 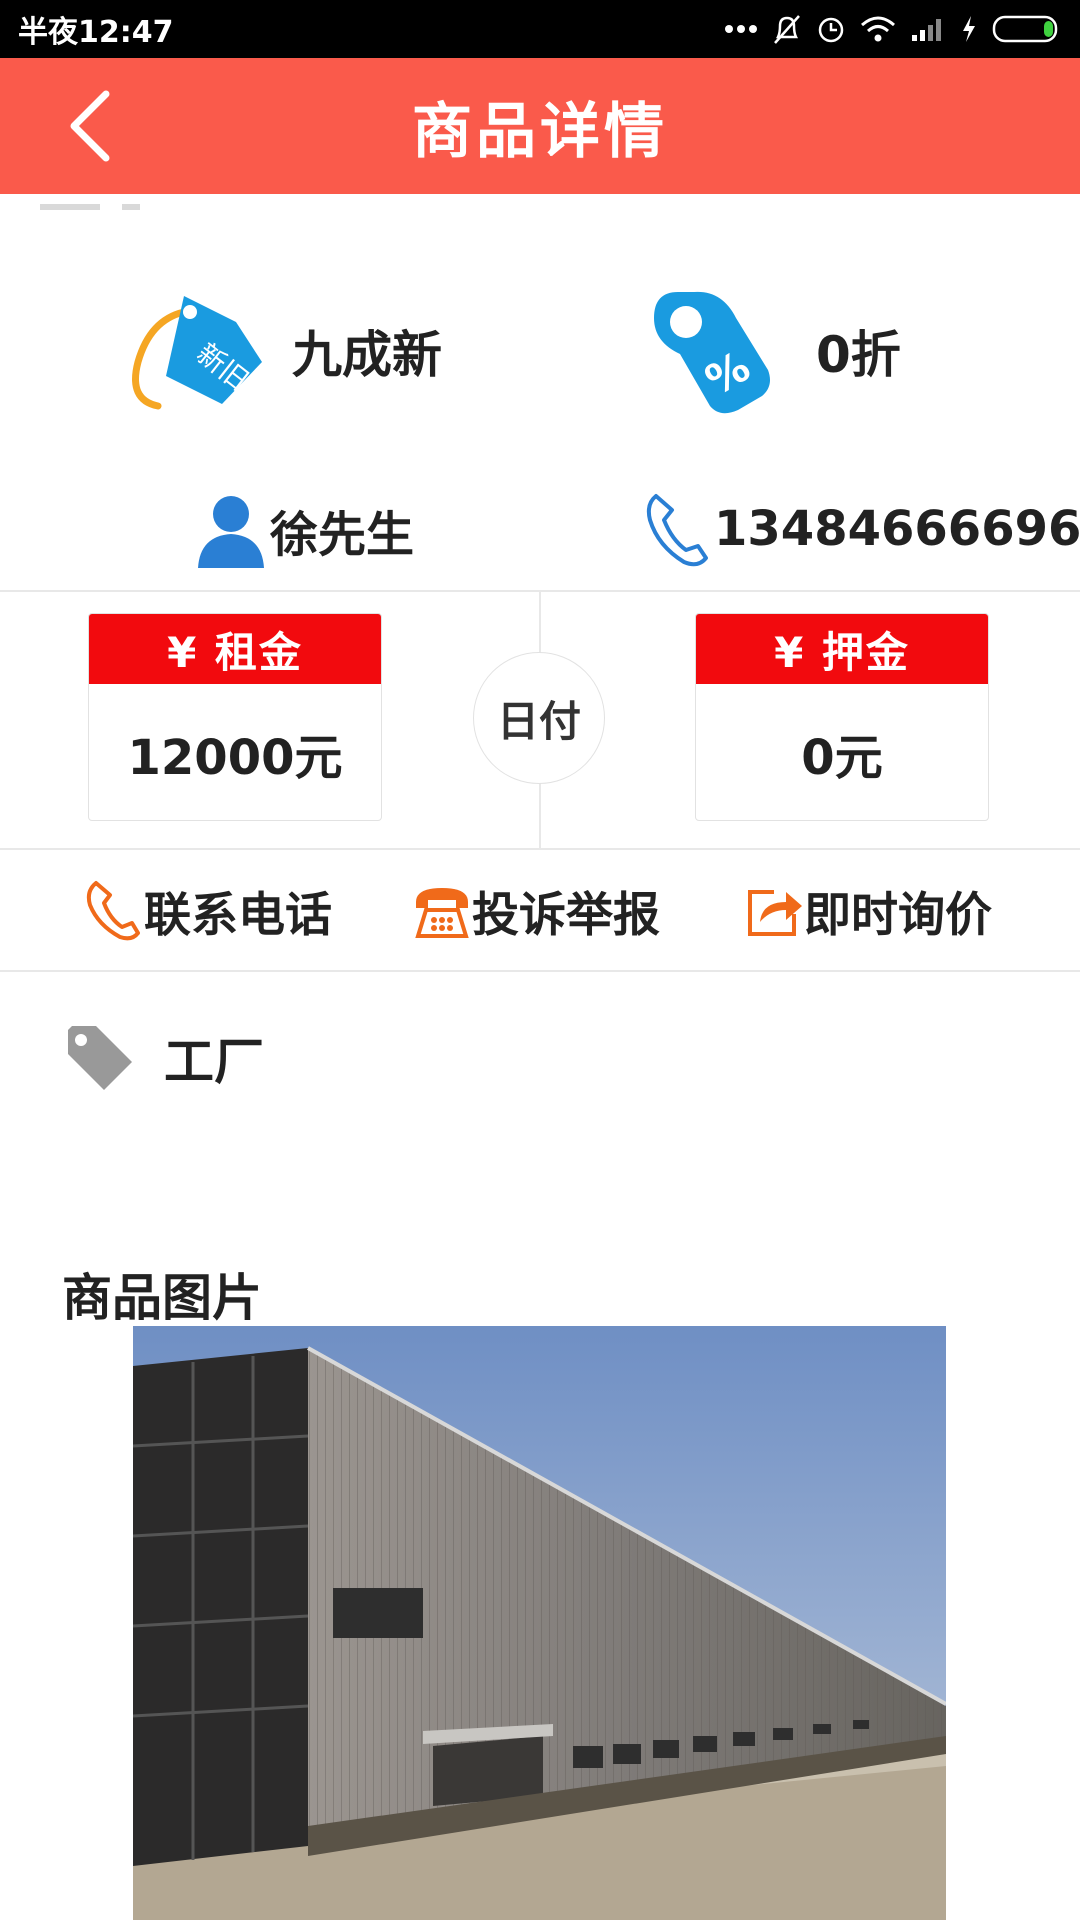 I want to click on alarm-icon, so click(x=831, y=30).